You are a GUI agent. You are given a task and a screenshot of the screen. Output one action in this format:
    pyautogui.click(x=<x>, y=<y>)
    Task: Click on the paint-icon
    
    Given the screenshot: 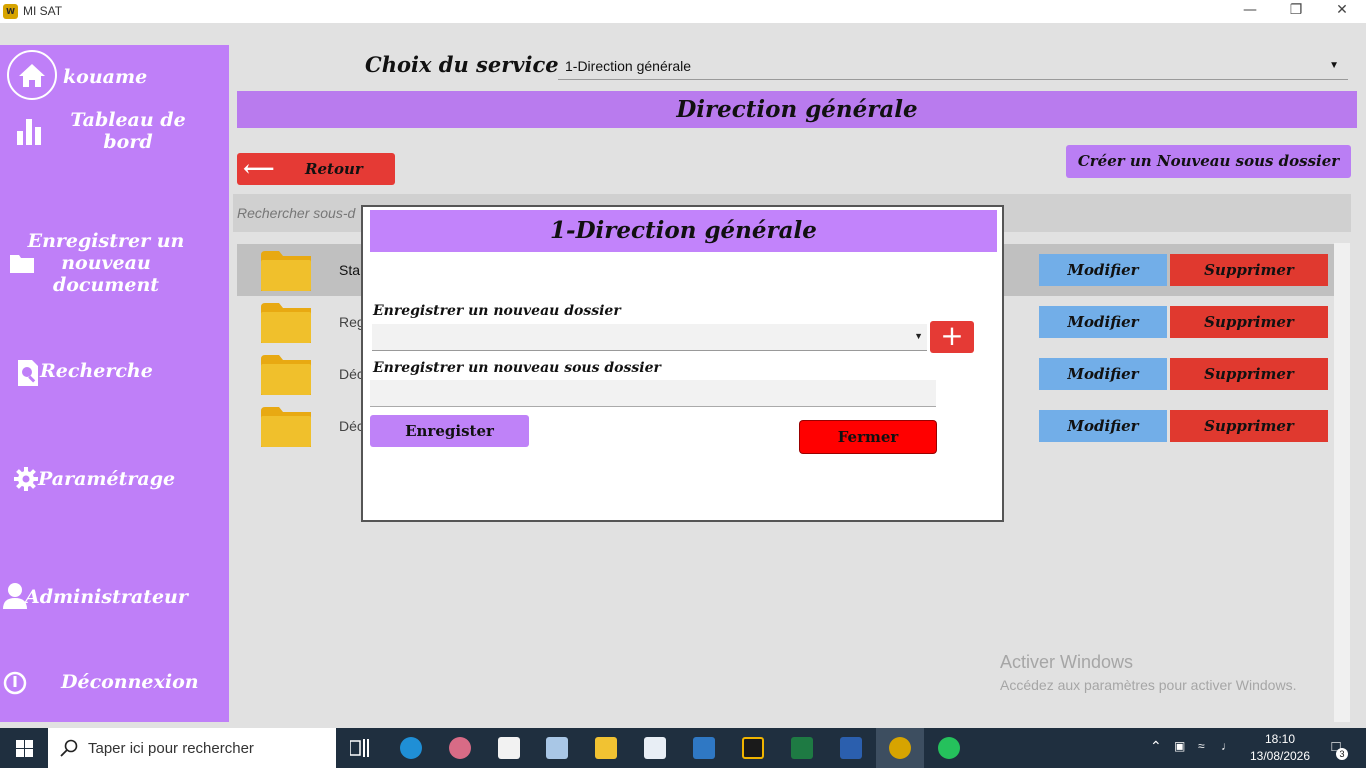 What is the action you would take?
    pyautogui.click(x=460, y=748)
    